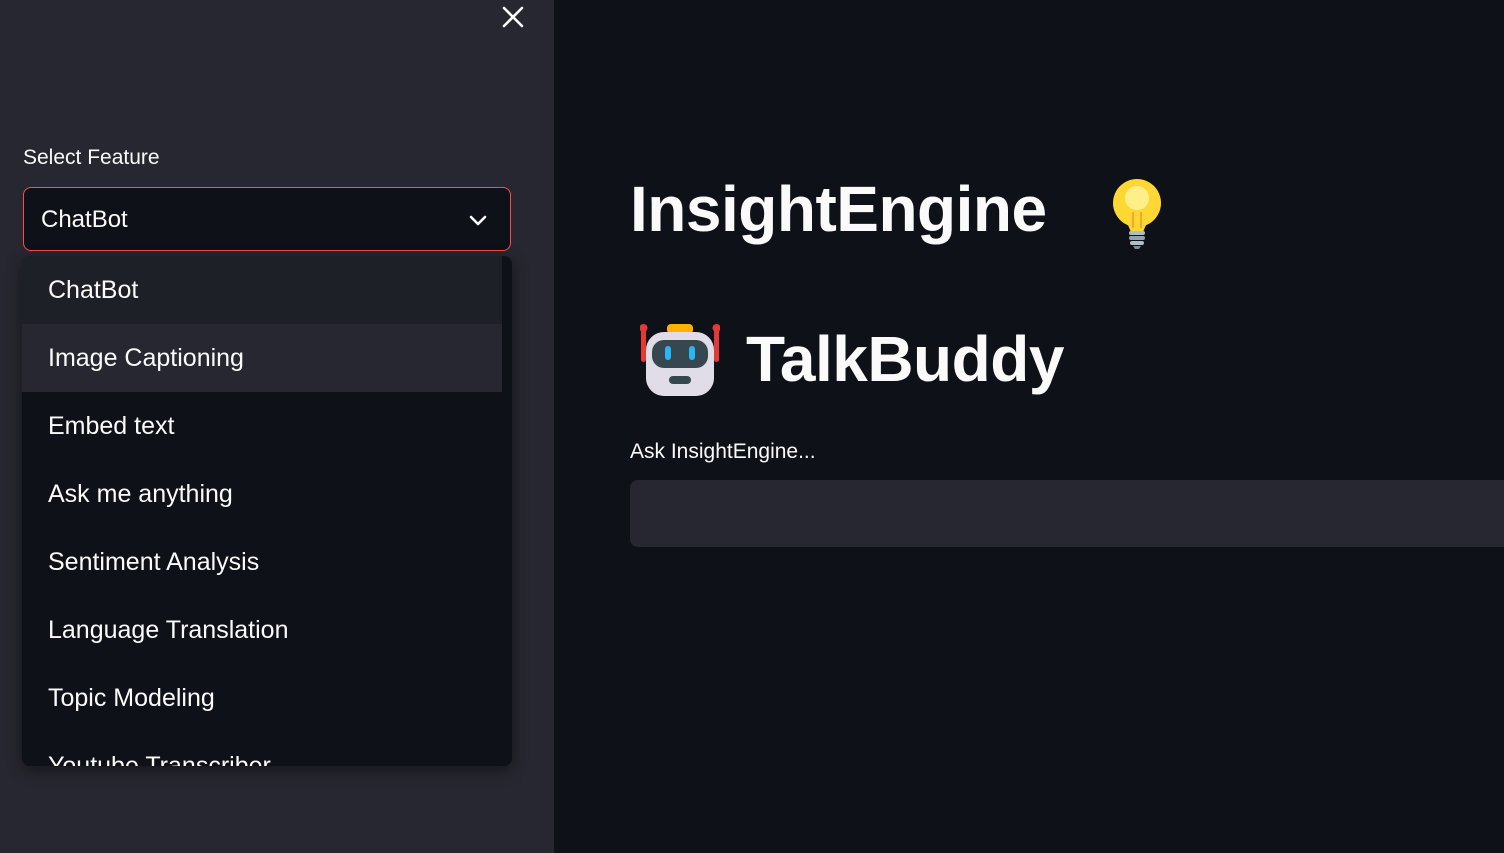 The image size is (1504, 853). What do you see at coordinates (262, 698) in the screenshot?
I see `option-topic-modeling: Topic Modeling` at bounding box center [262, 698].